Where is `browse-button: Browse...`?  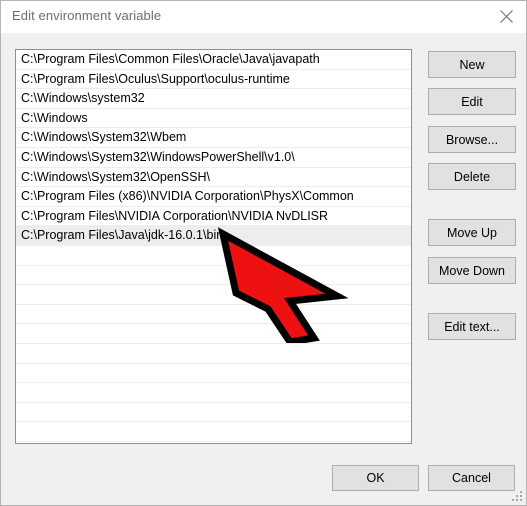
browse-button: Browse... is located at coordinates (472, 139).